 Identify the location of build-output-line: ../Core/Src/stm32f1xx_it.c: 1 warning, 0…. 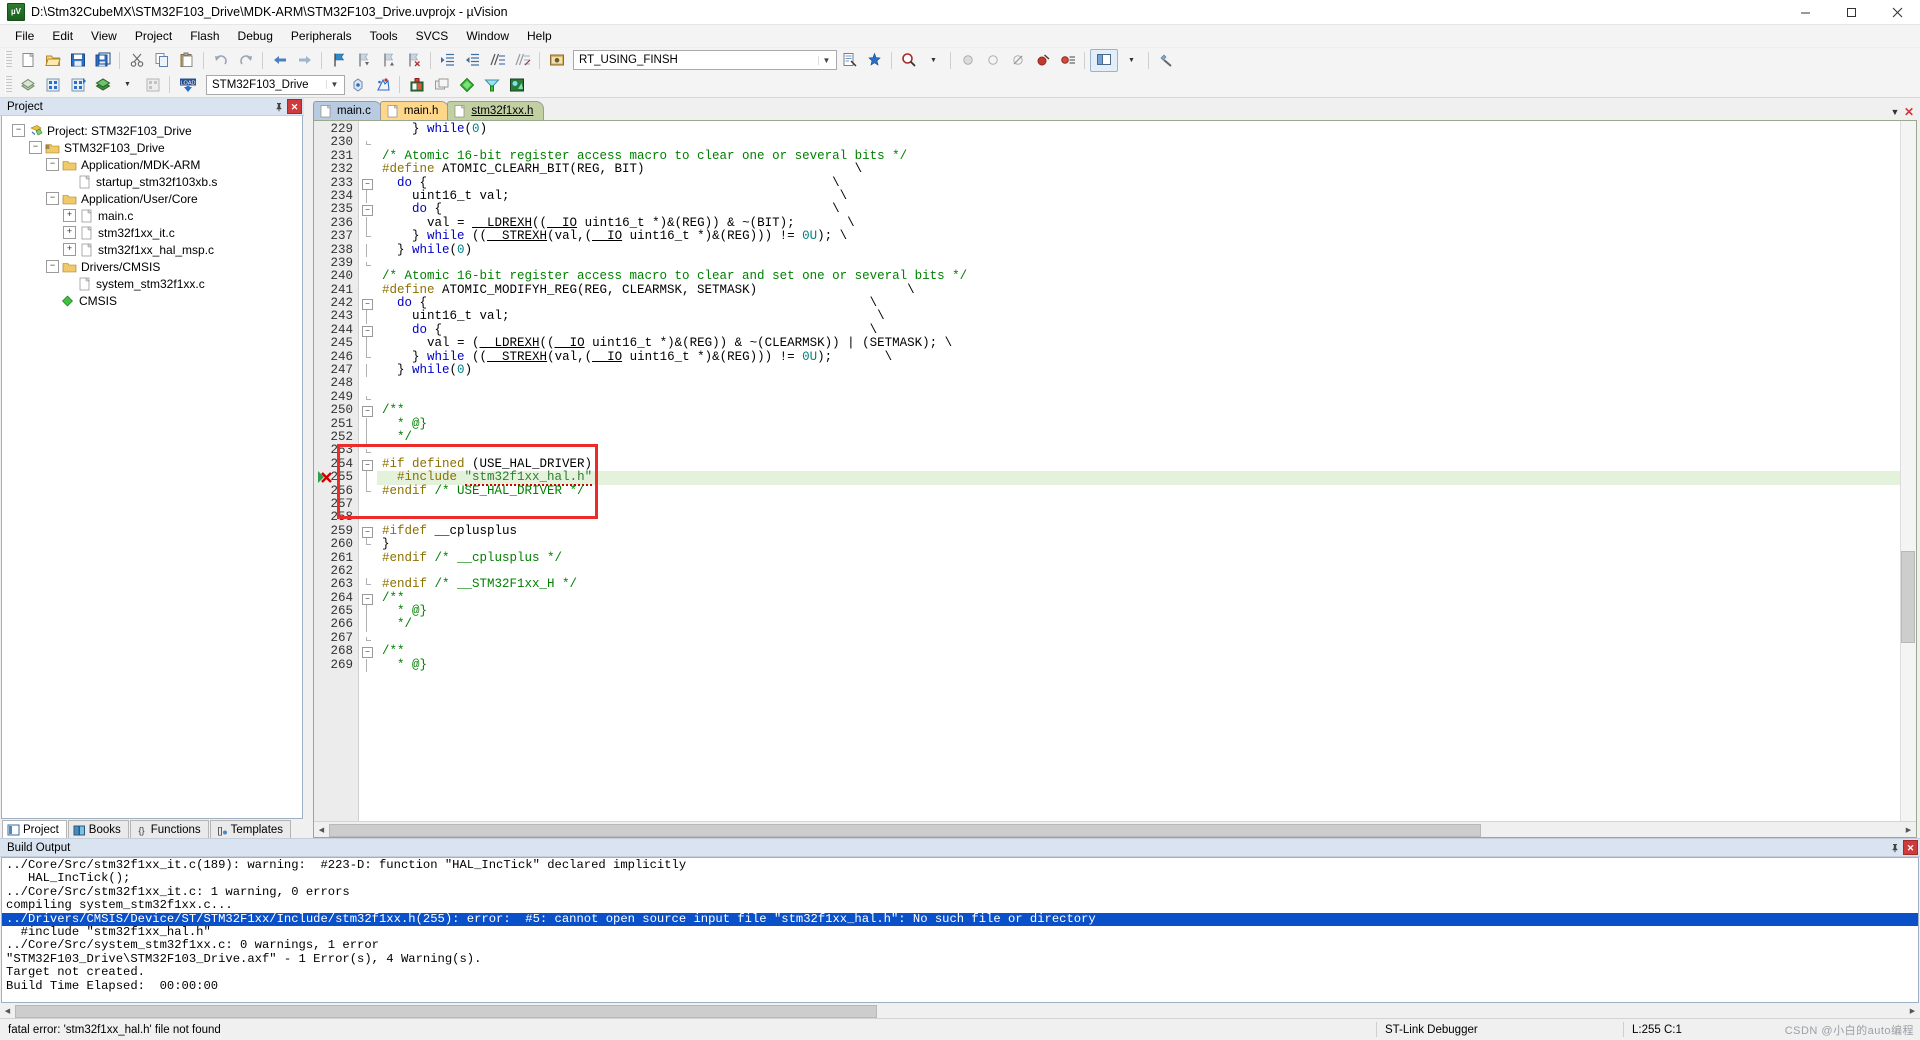
(960, 892).